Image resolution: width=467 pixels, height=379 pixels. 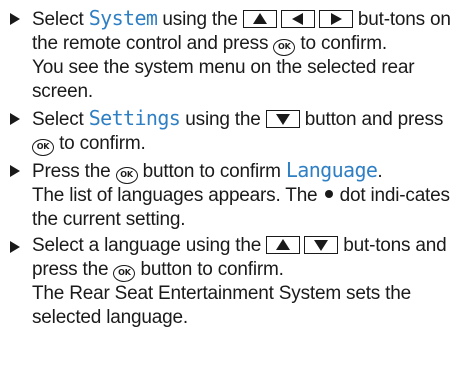 I want to click on menu-item-system: System, so click(x=123, y=18).